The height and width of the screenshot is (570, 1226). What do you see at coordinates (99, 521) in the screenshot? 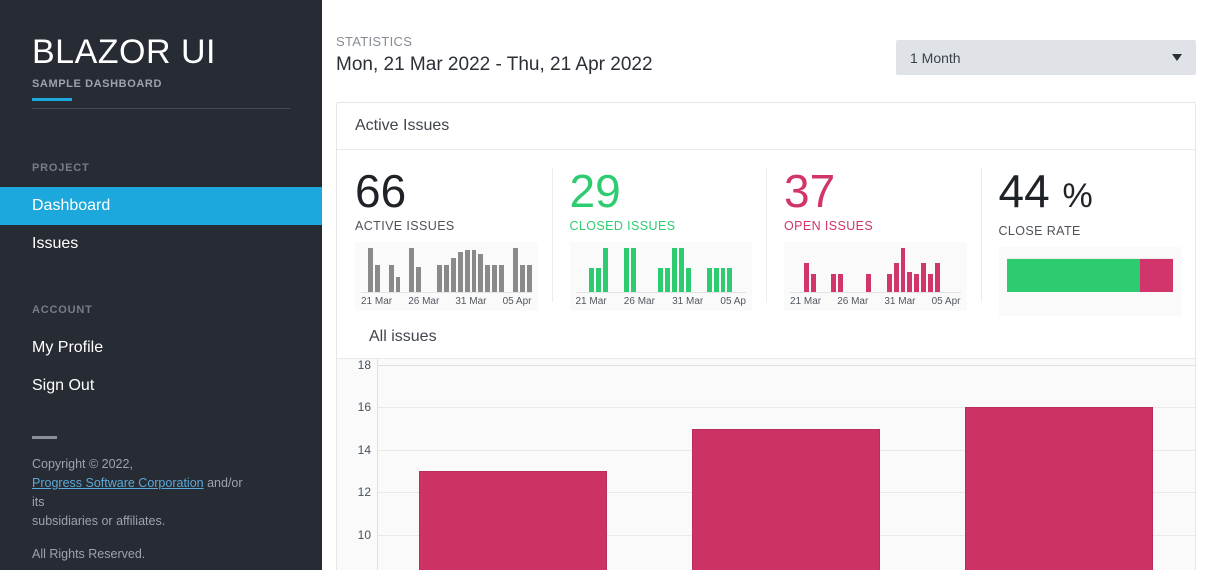
I see `copyright-line-3: subsidiaries or affiliates.` at bounding box center [99, 521].